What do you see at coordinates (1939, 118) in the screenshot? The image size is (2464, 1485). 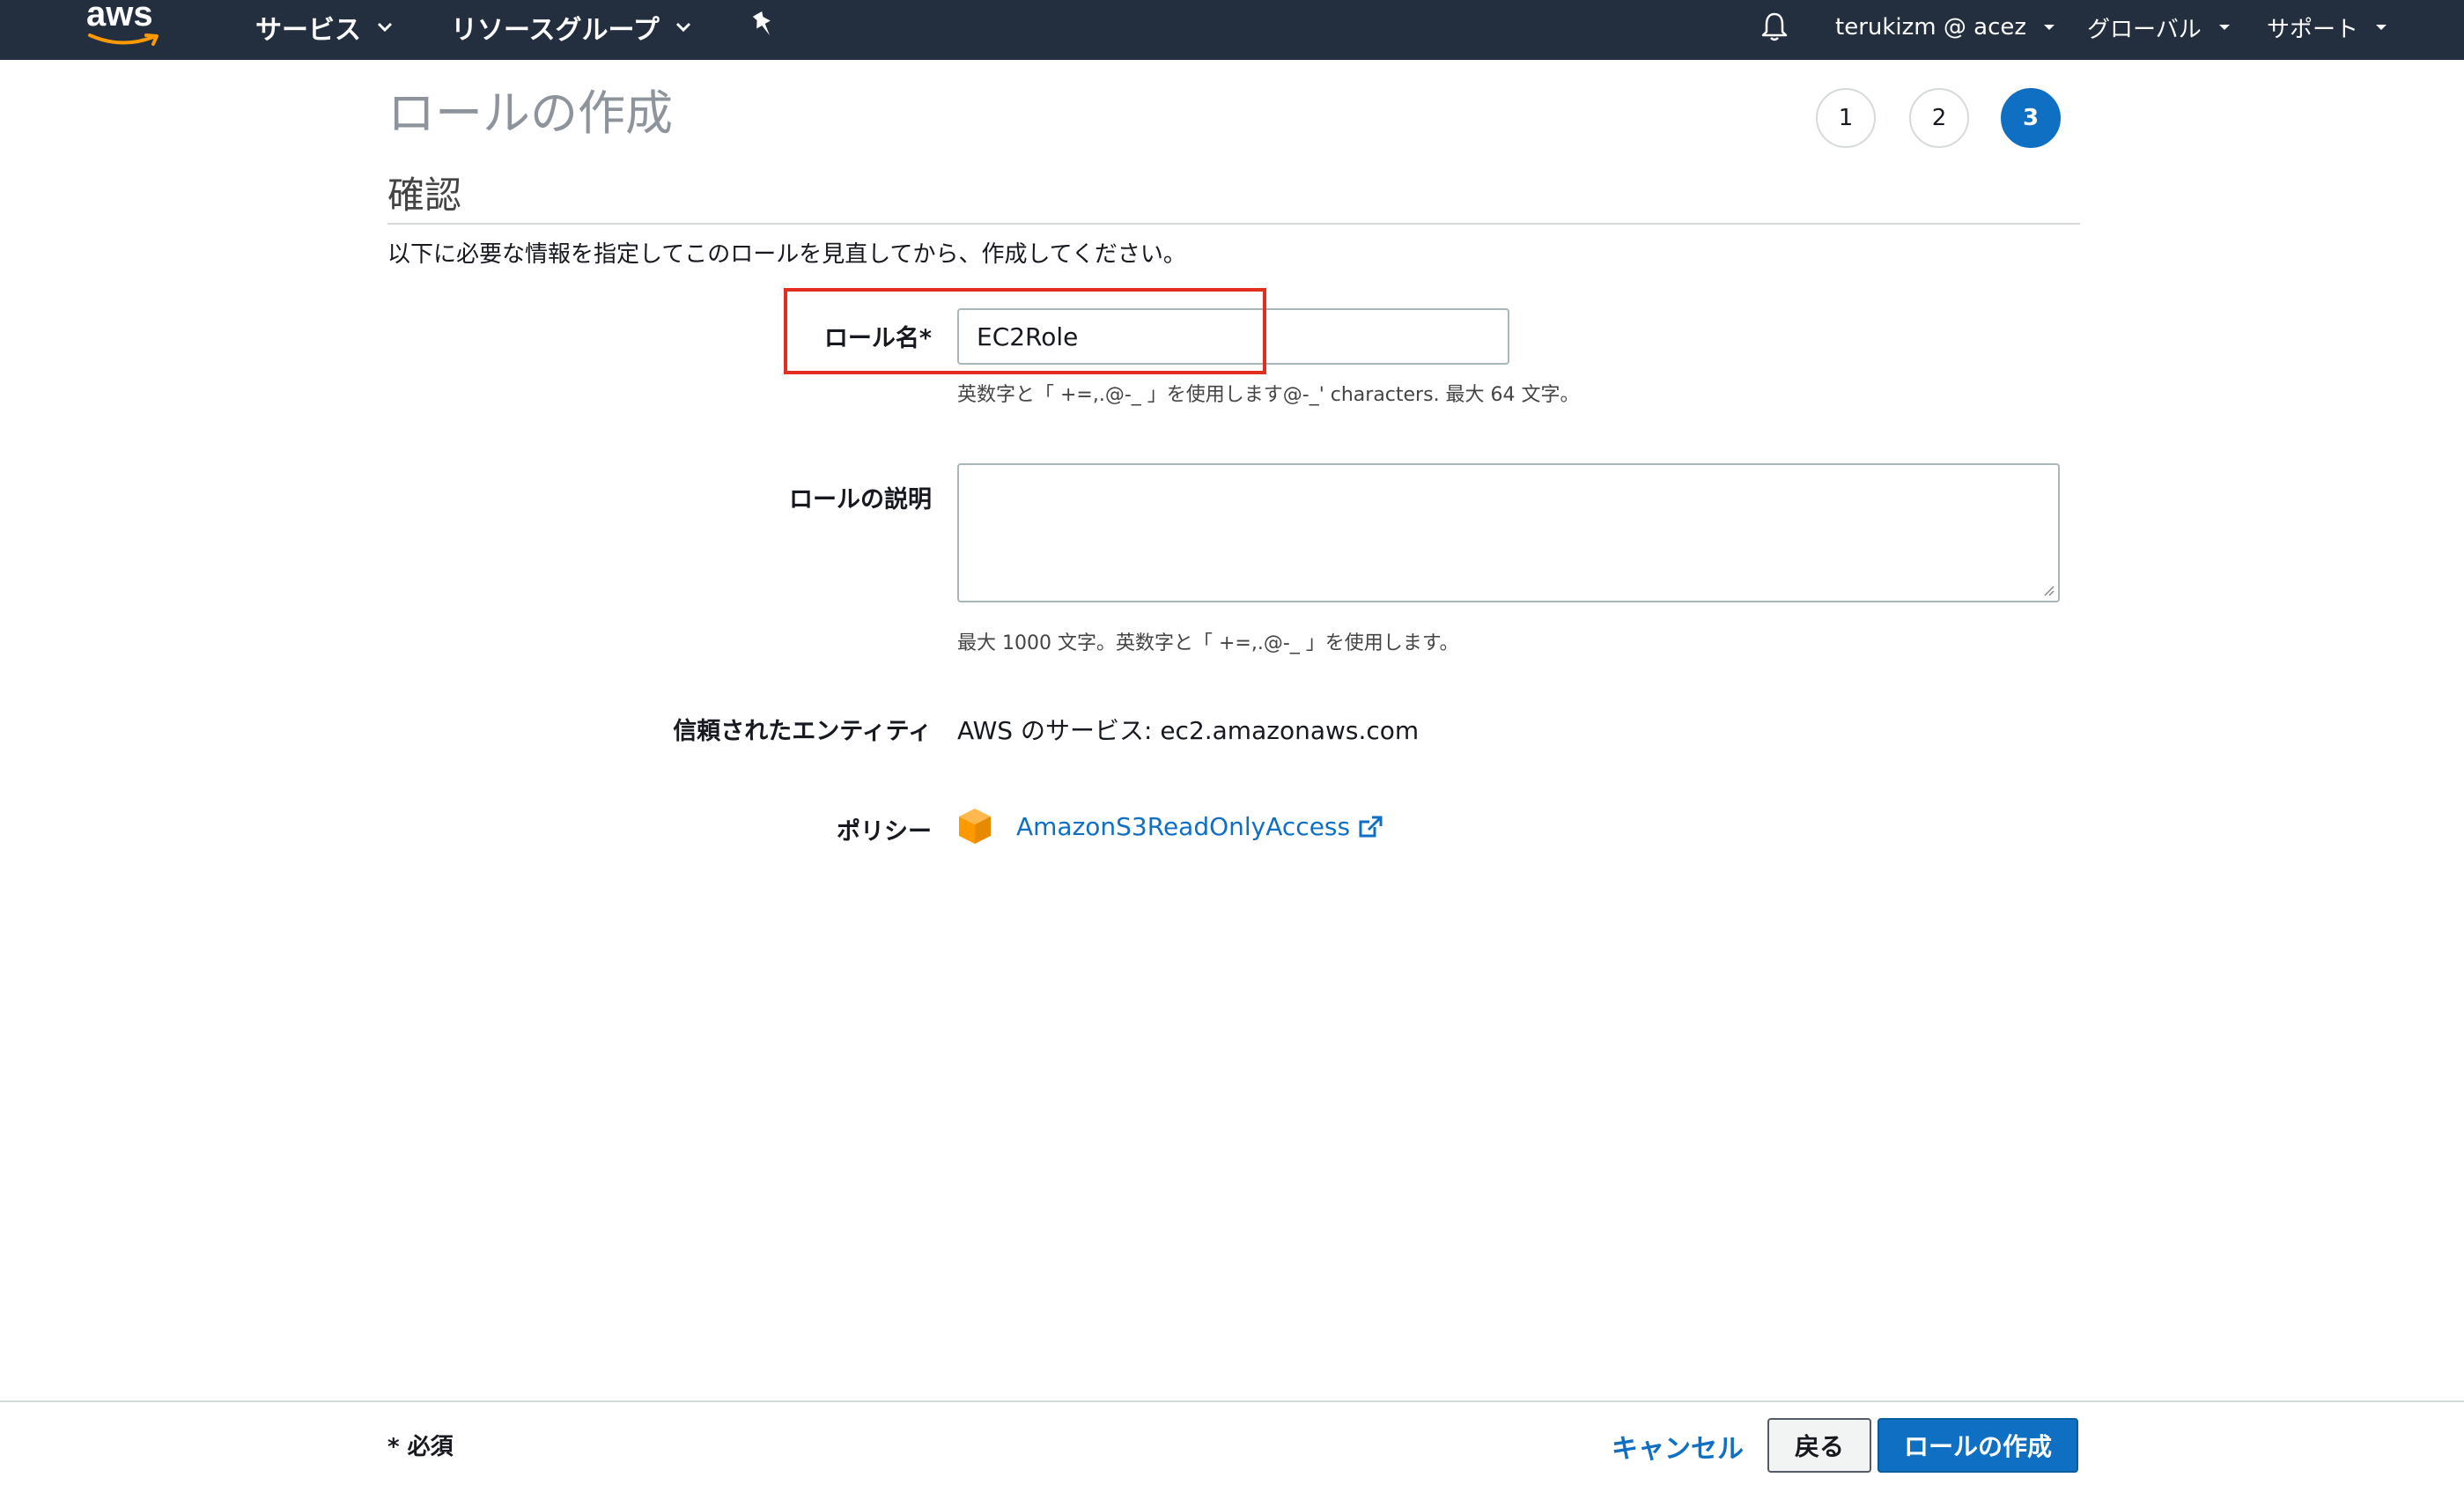 I see `step-2-indicator: 2` at bounding box center [1939, 118].